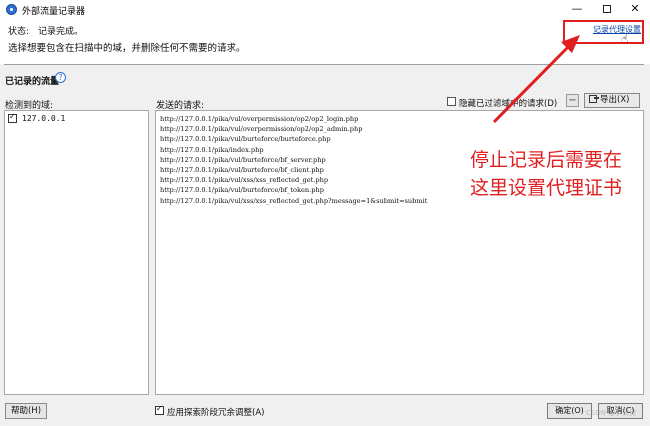  Describe the element at coordinates (11, 9) in the screenshot. I see `app-icon` at that location.